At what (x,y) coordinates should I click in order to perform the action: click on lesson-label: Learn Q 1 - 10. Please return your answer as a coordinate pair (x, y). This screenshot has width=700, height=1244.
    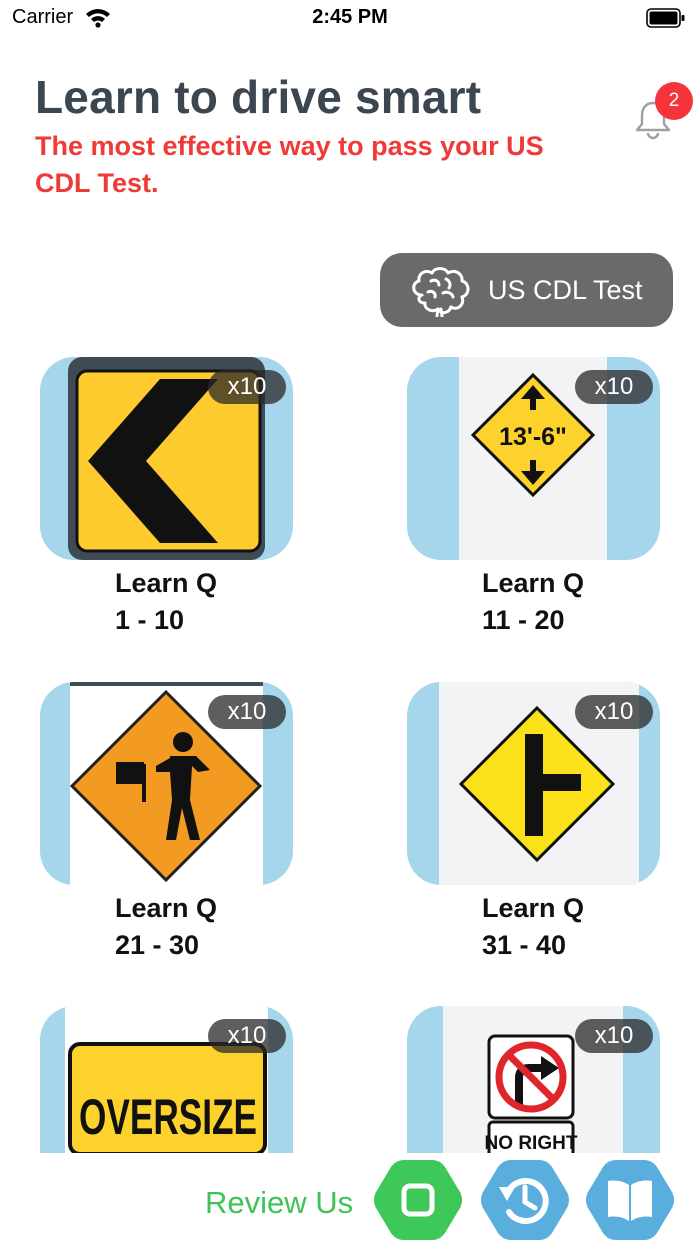
    Looking at the image, I should click on (166, 602).